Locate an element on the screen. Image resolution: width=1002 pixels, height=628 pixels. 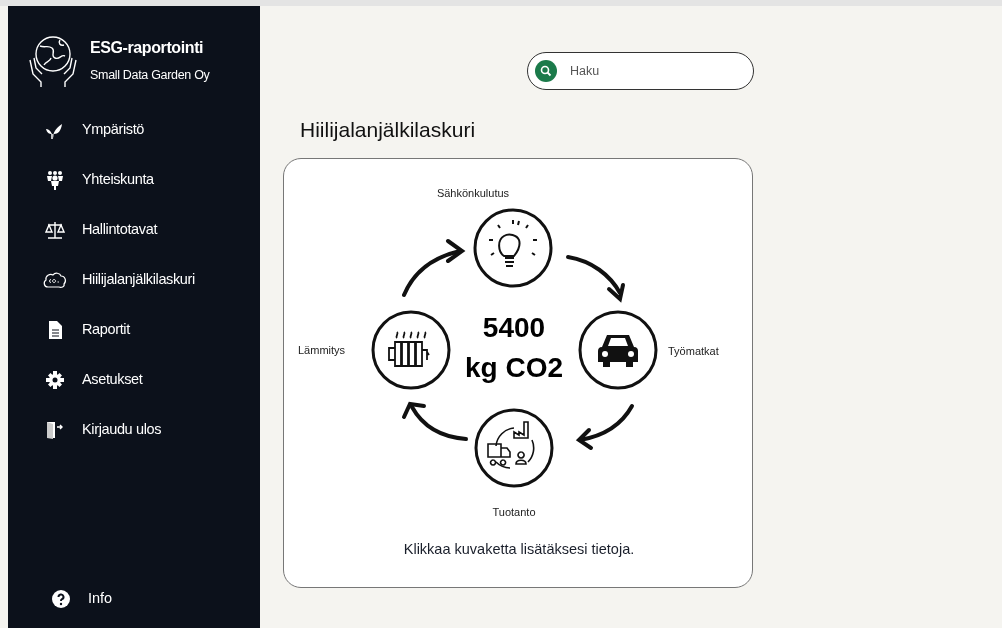
company-name: Small Data Garden Oy is located at coordinates (150, 75).